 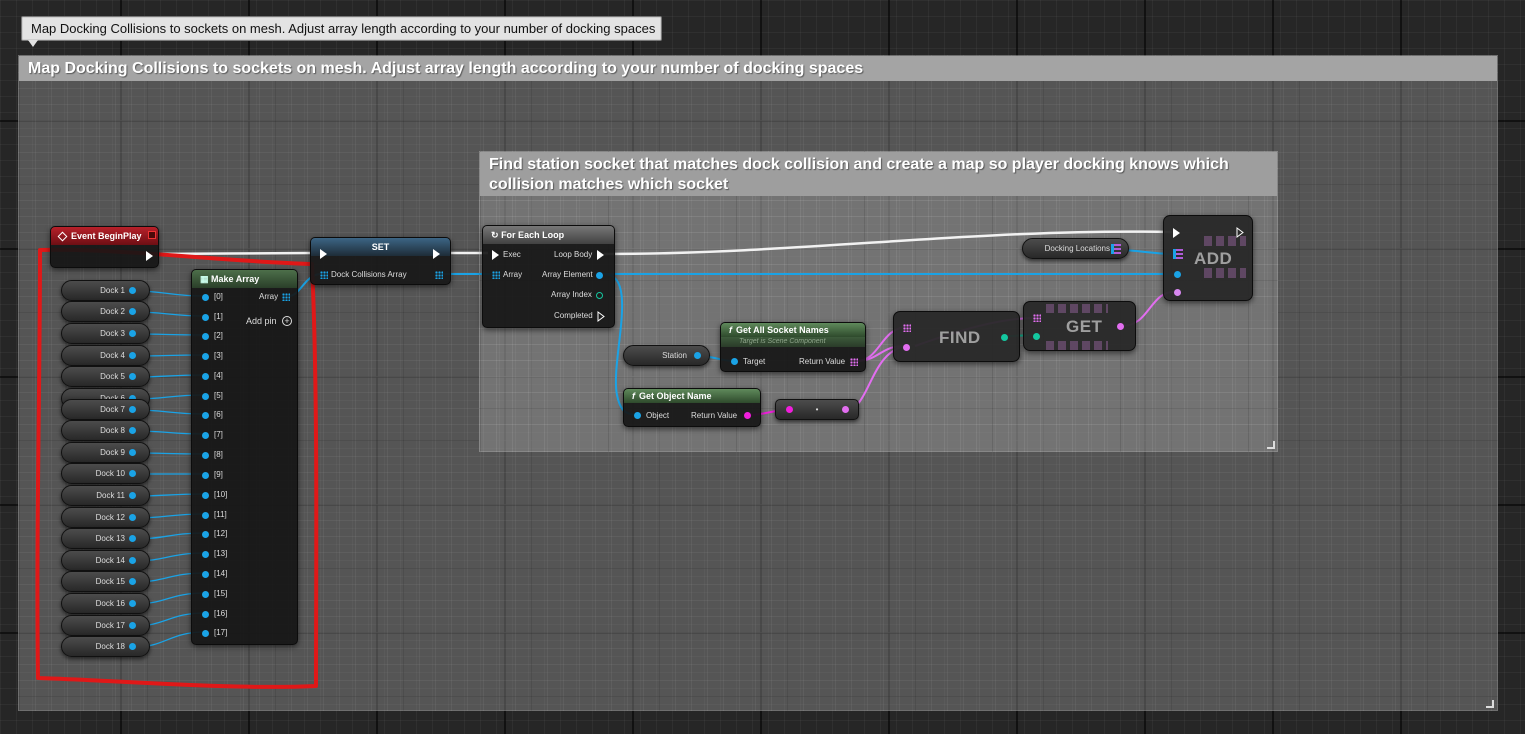 I want to click on object-return-pin, so click(x=747, y=415).